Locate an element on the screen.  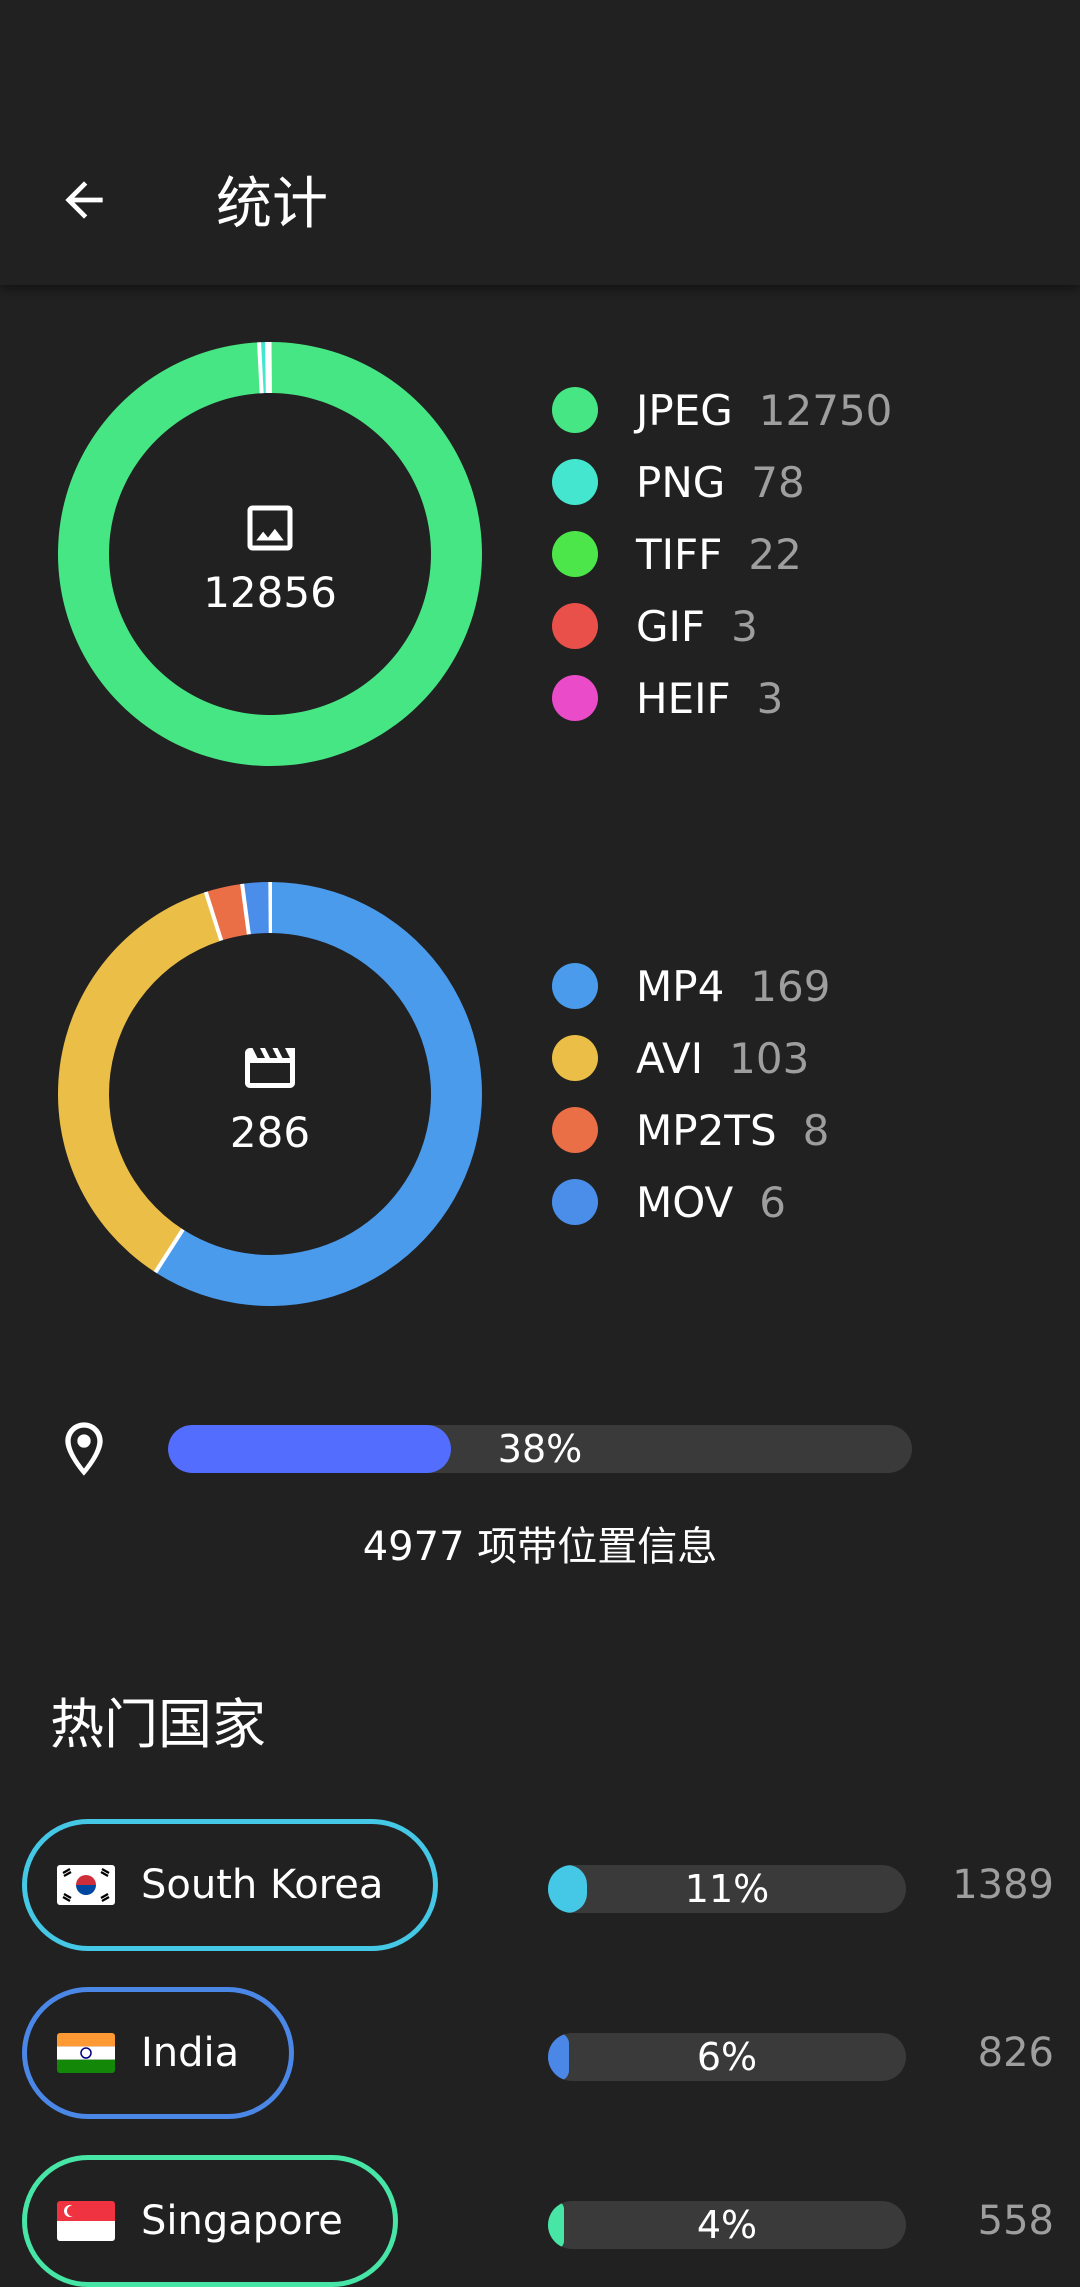
legend-item: TIFF 22 is located at coordinates (722, 554).